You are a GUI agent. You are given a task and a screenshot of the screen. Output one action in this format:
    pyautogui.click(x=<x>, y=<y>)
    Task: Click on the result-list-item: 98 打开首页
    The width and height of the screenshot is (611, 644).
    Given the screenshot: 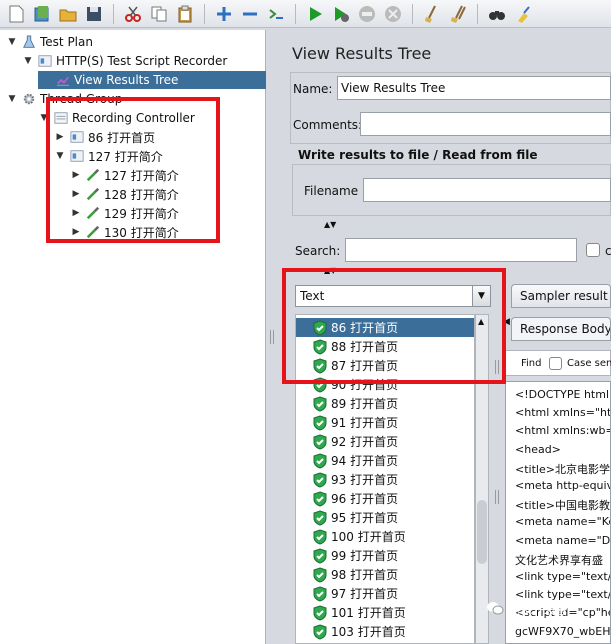 What is the action you would take?
    pyautogui.click(x=385, y=574)
    